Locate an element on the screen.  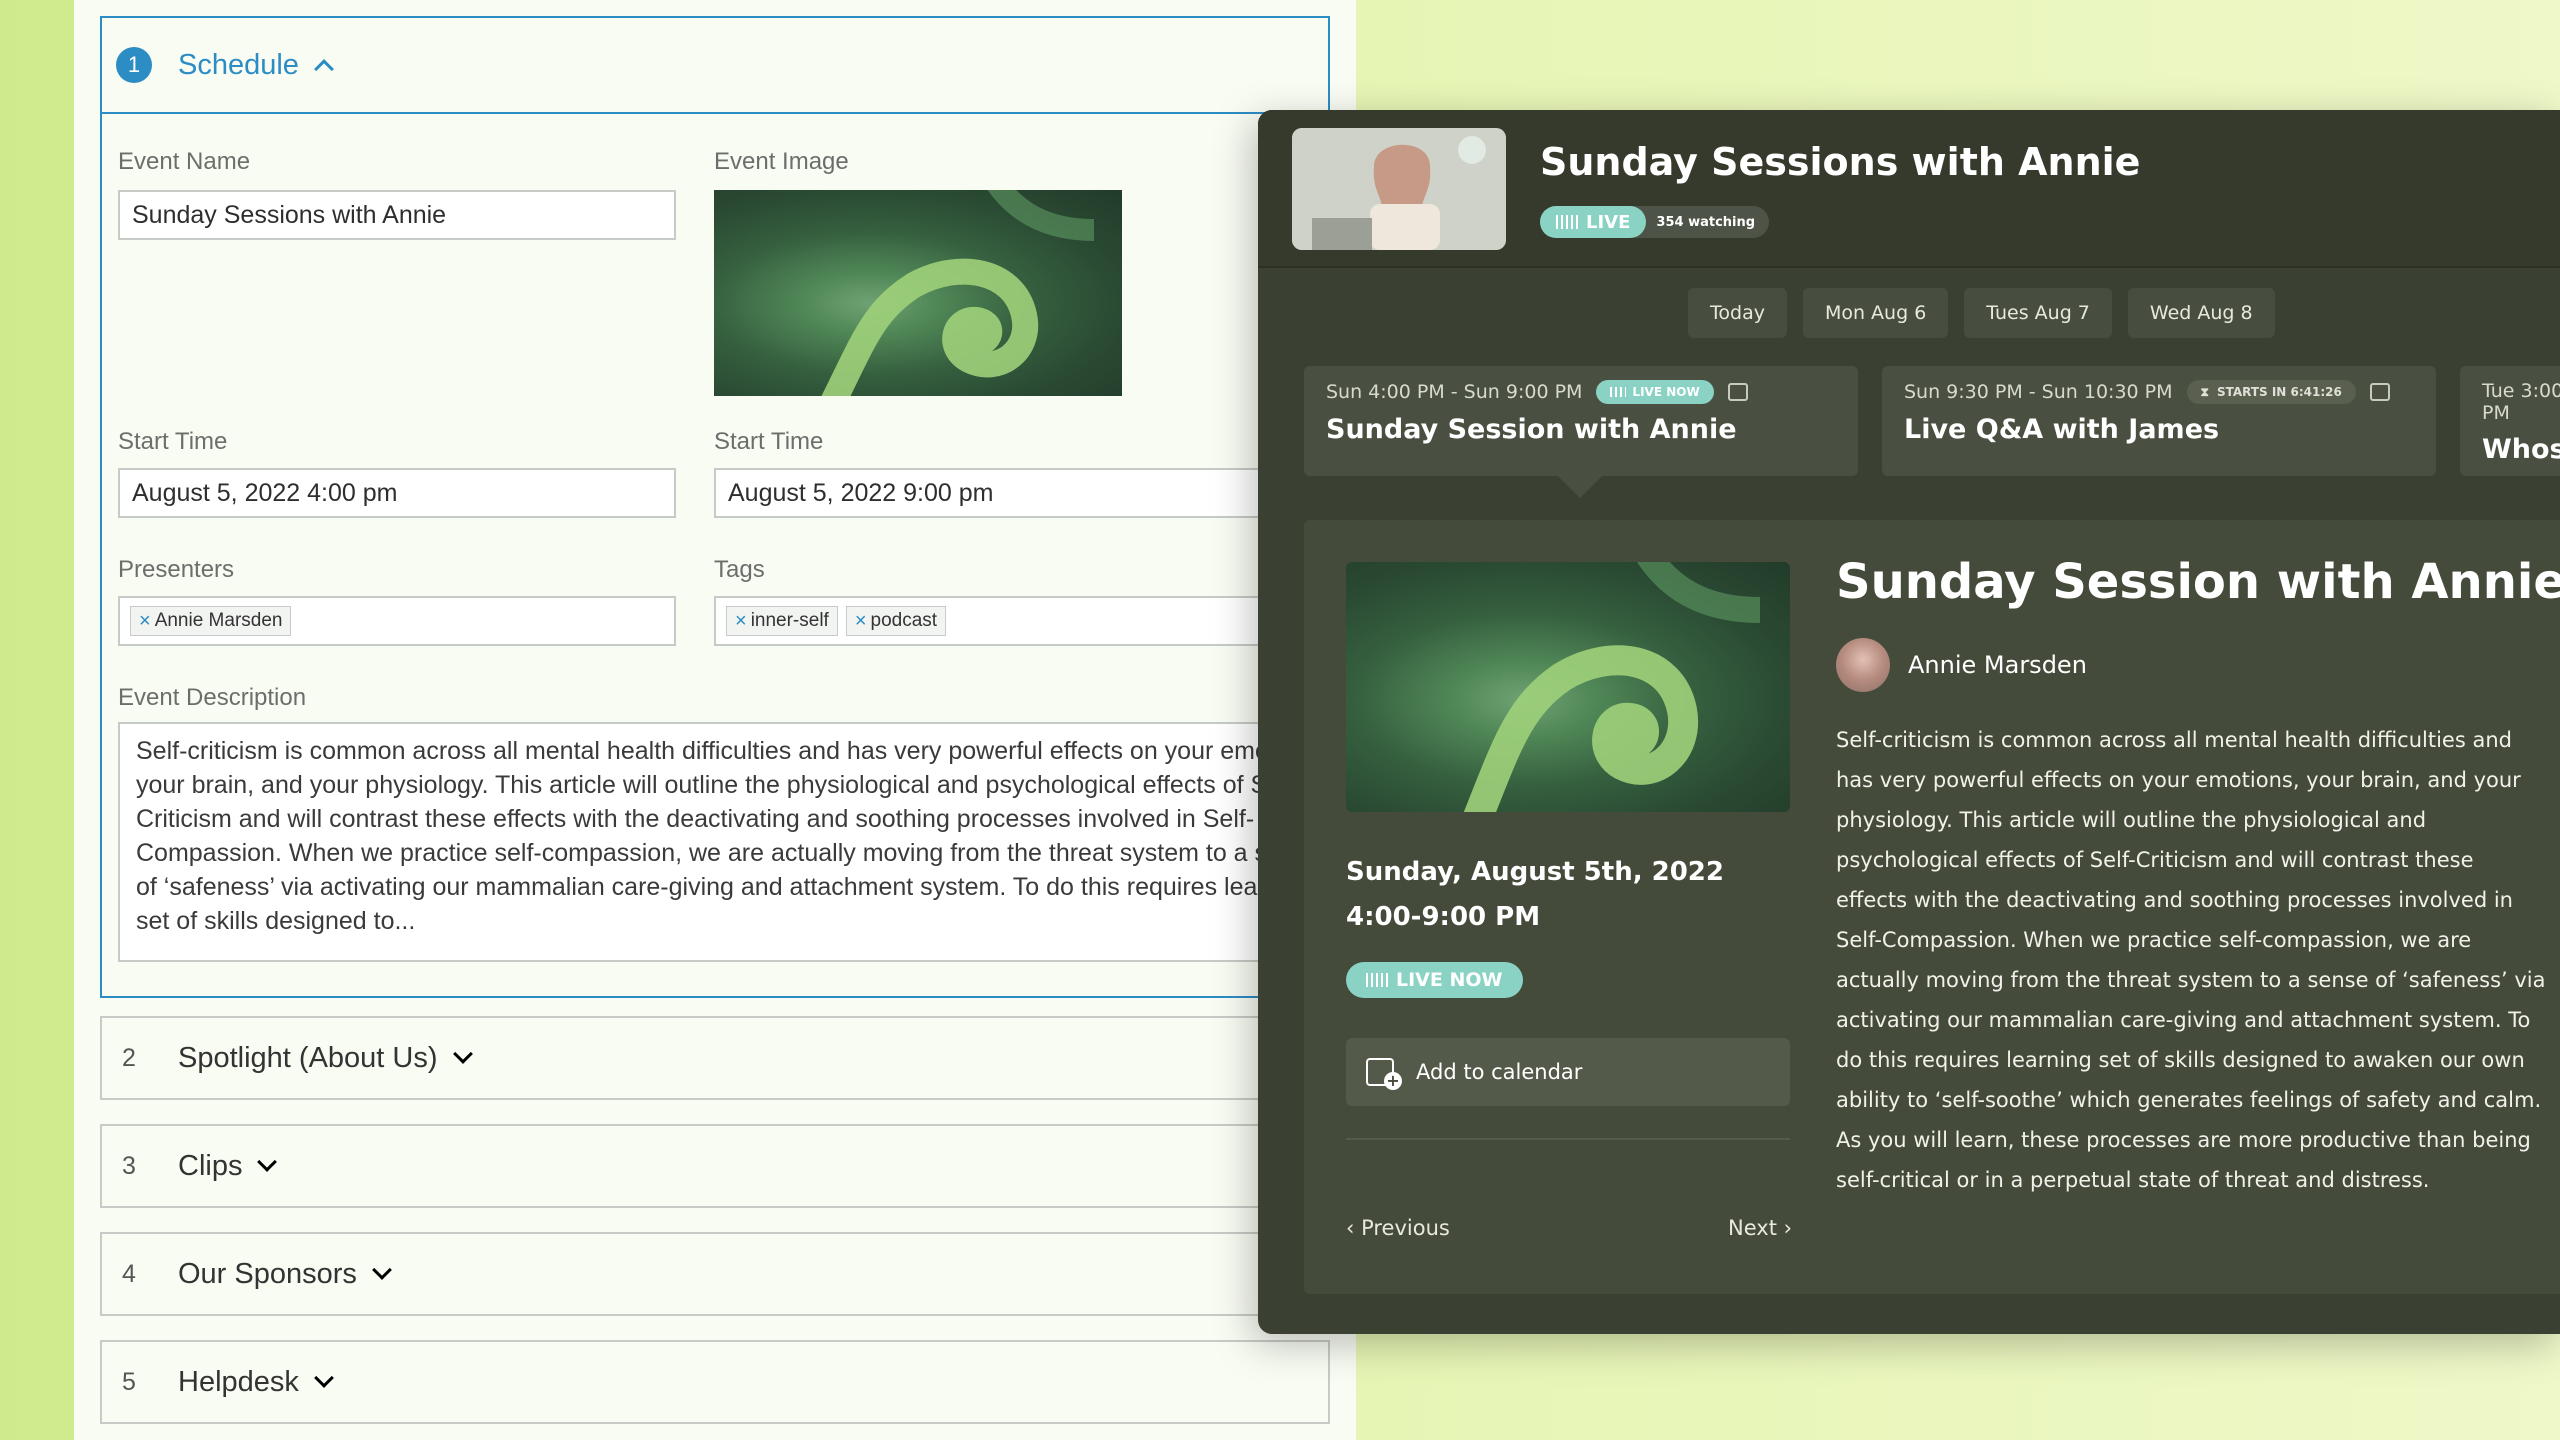
session-title: Whose go is located at coordinates (2521, 449).